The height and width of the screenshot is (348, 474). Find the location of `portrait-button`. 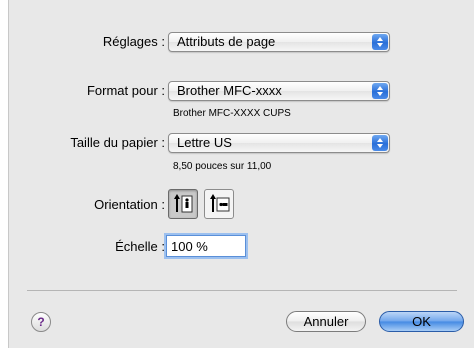

portrait-button is located at coordinates (183, 204).